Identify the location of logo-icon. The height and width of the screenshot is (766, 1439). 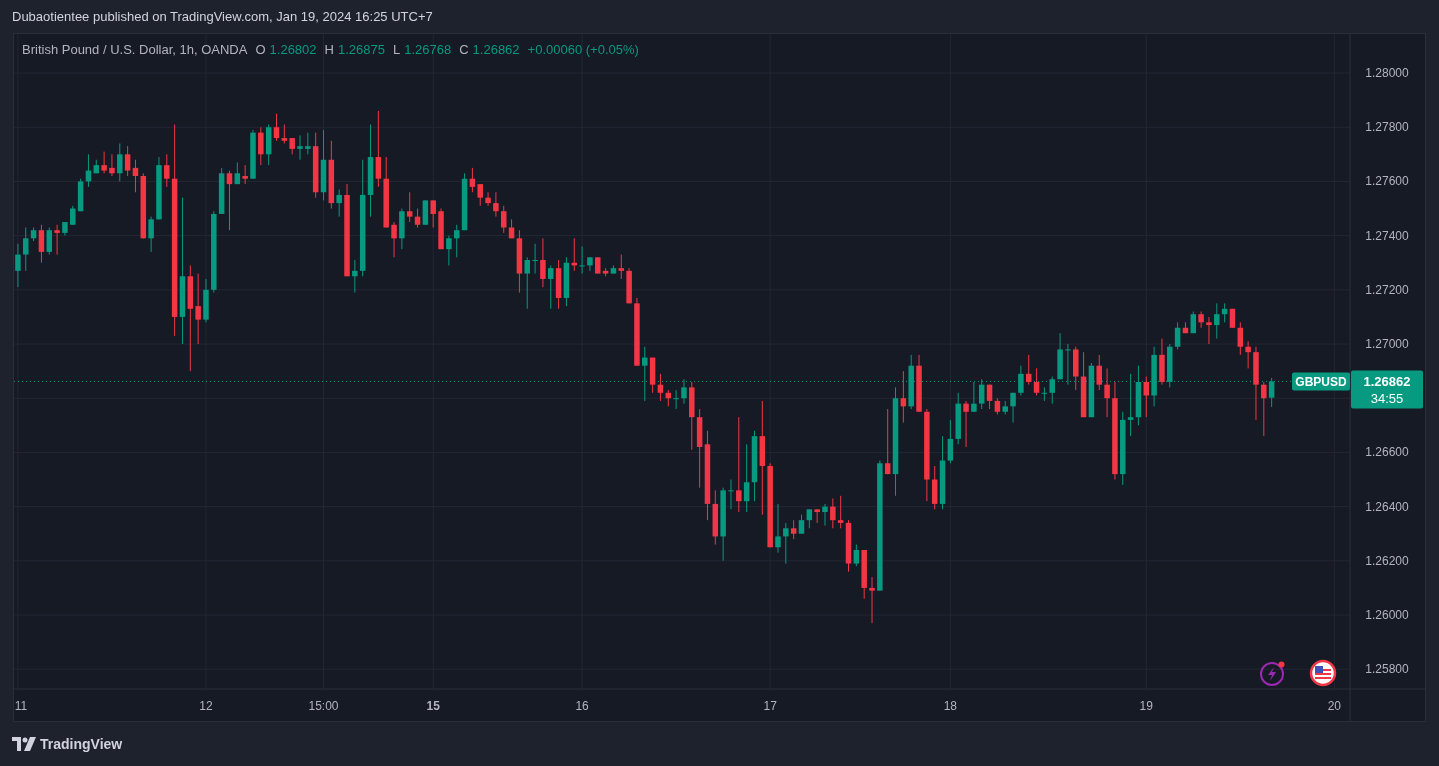
(24, 744).